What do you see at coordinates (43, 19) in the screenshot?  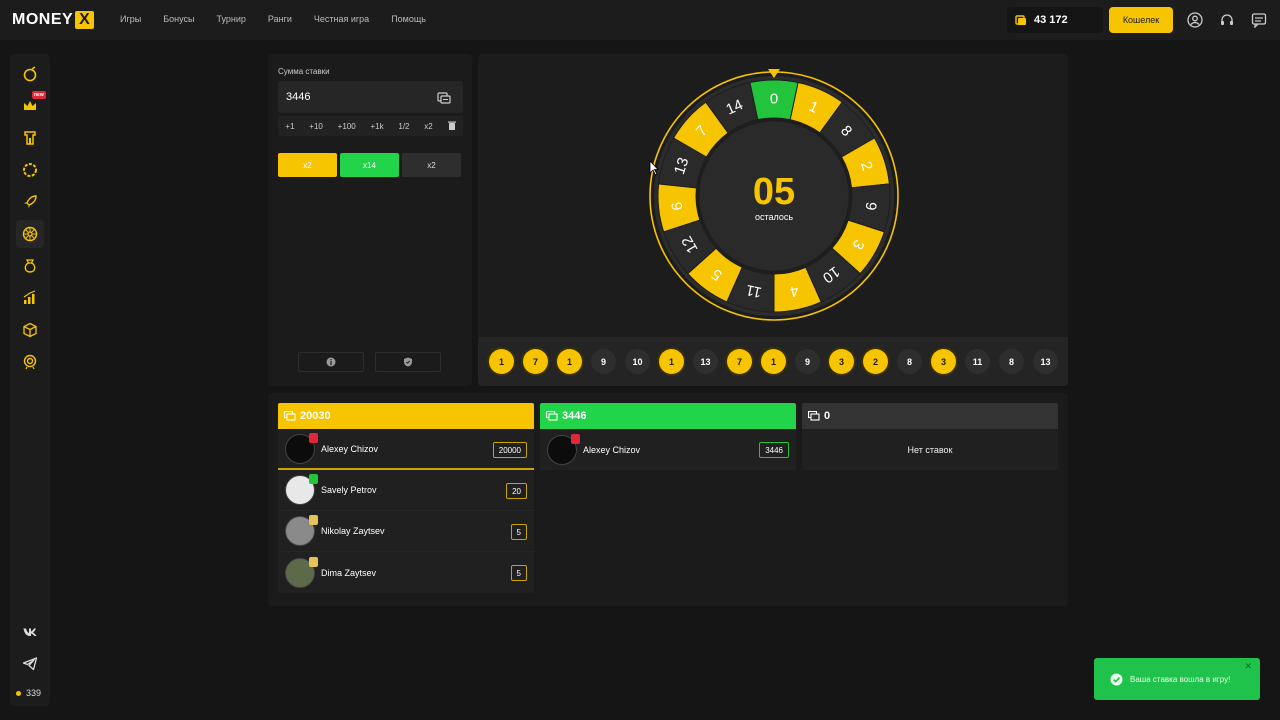 I see `logo-text: MONEY` at bounding box center [43, 19].